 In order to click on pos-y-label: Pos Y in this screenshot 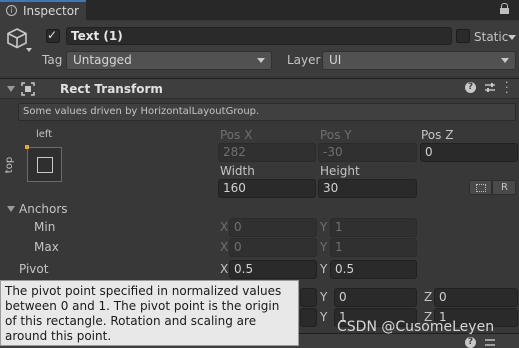, I will do `click(336, 135)`.